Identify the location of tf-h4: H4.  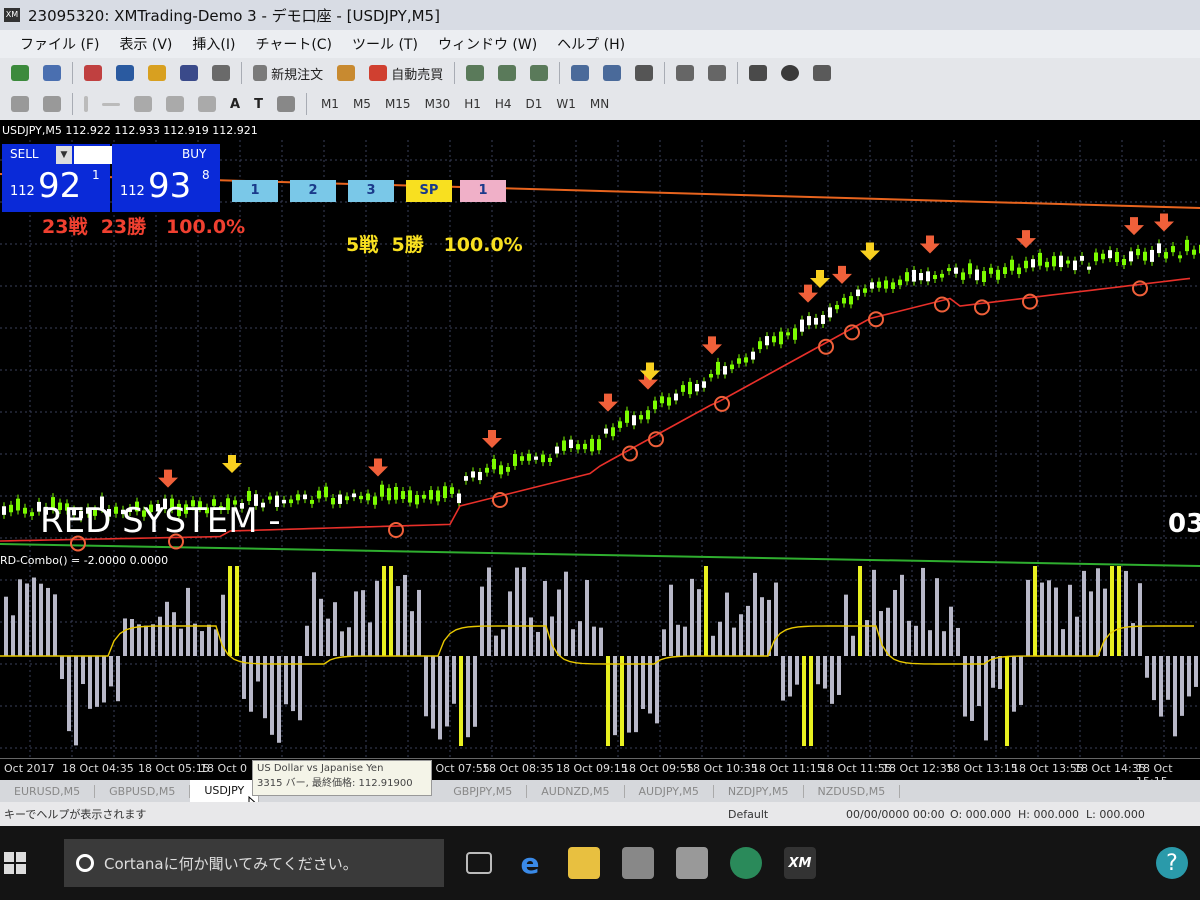
(503, 104).